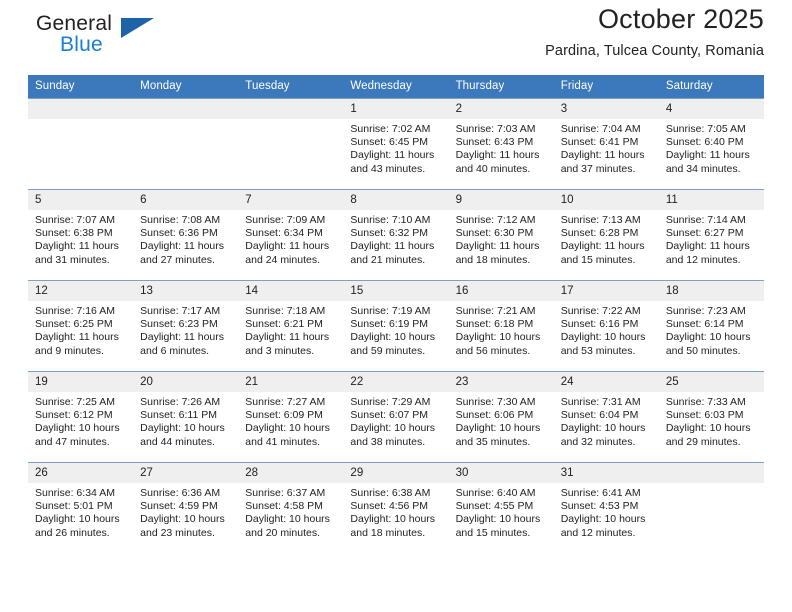 The image size is (792, 612). I want to click on daylight-duration-cont: and 37 minutes., so click(598, 168).